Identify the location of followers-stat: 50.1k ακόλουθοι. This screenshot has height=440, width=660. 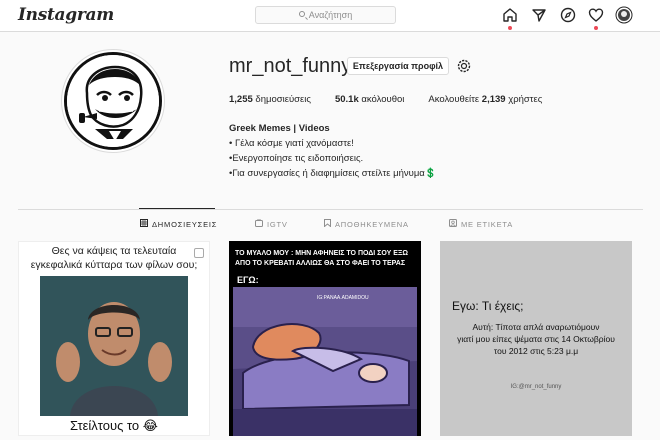
(369, 99).